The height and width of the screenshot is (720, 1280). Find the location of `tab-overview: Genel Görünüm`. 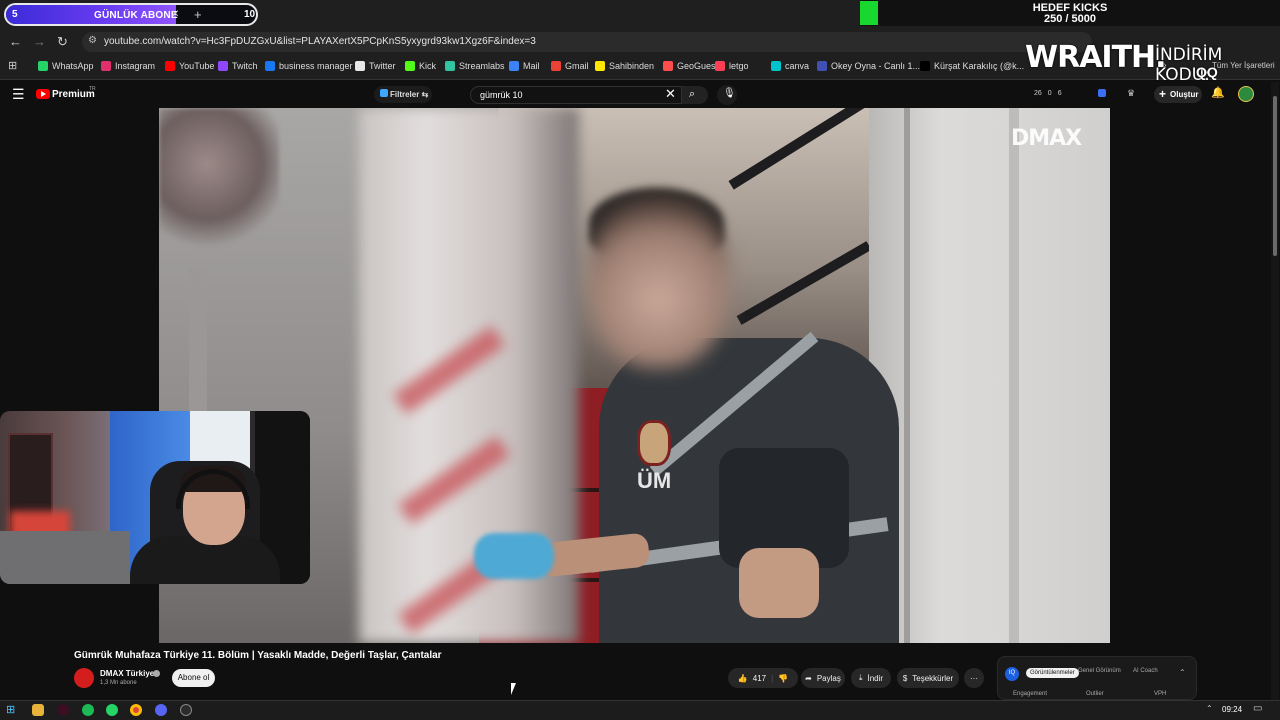

tab-overview: Genel Görünüm is located at coordinates (1099, 671).